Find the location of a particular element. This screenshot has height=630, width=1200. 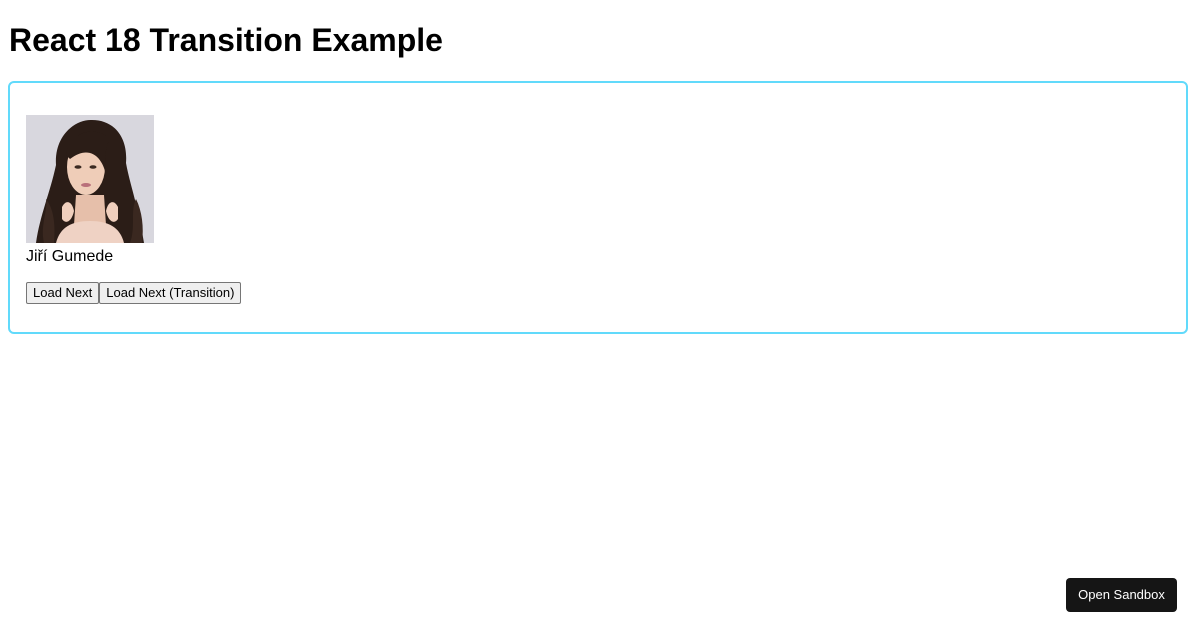

open-sandbox-button: Open Sandbox is located at coordinates (1121, 595).